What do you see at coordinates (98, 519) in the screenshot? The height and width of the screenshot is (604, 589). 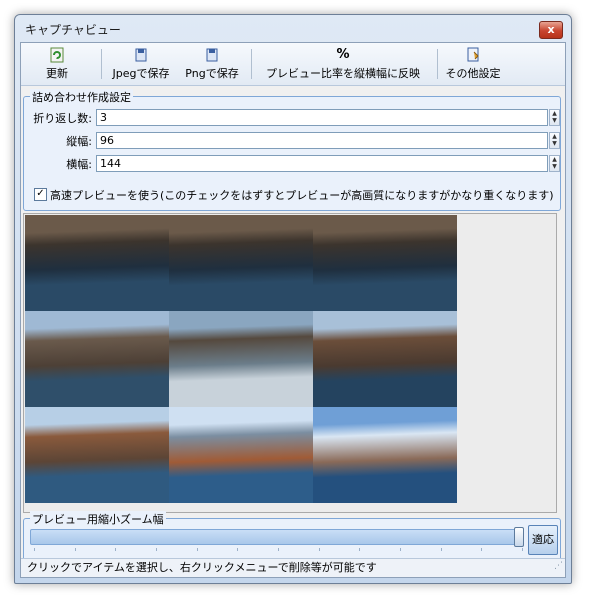 I see `zoom-title: プレビュー用縮小ズーム幅` at bounding box center [98, 519].